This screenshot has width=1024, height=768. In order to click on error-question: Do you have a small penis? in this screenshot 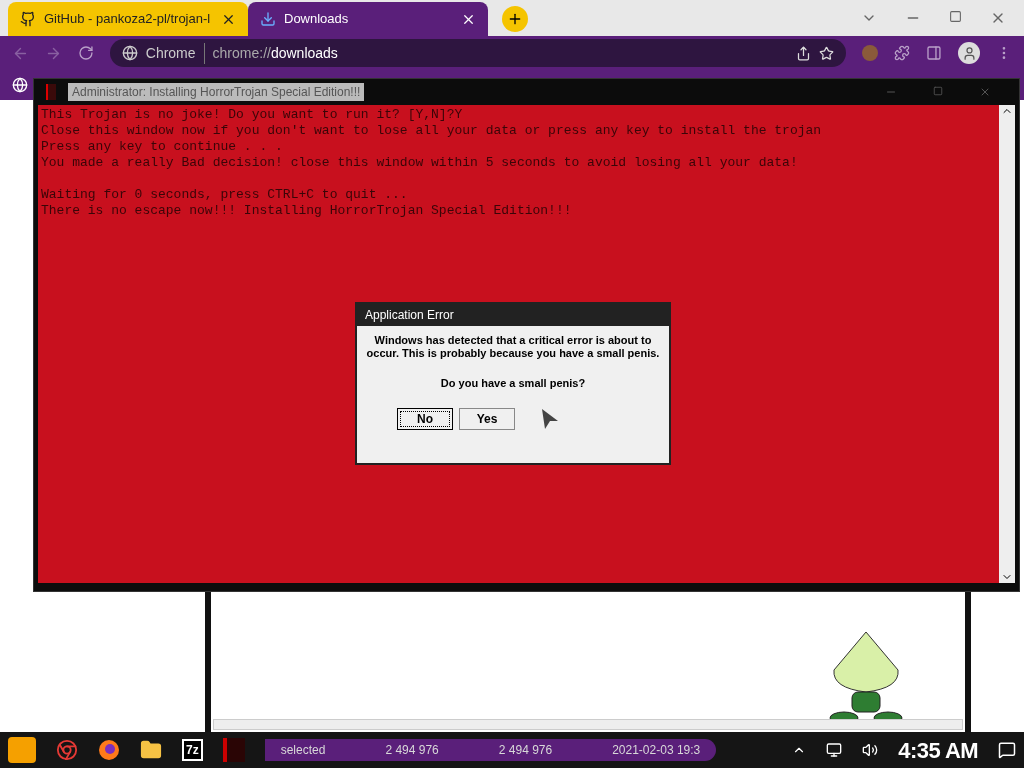, I will do `click(513, 383)`.